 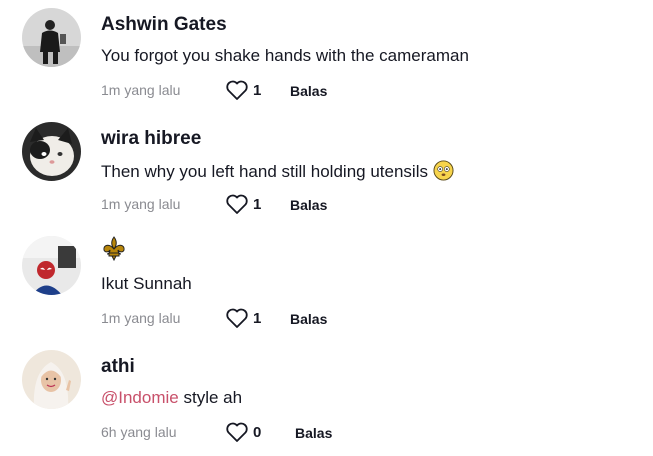 What do you see at coordinates (114, 248) in the screenshot?
I see `fleur-de-lis-emblem-icon` at bounding box center [114, 248].